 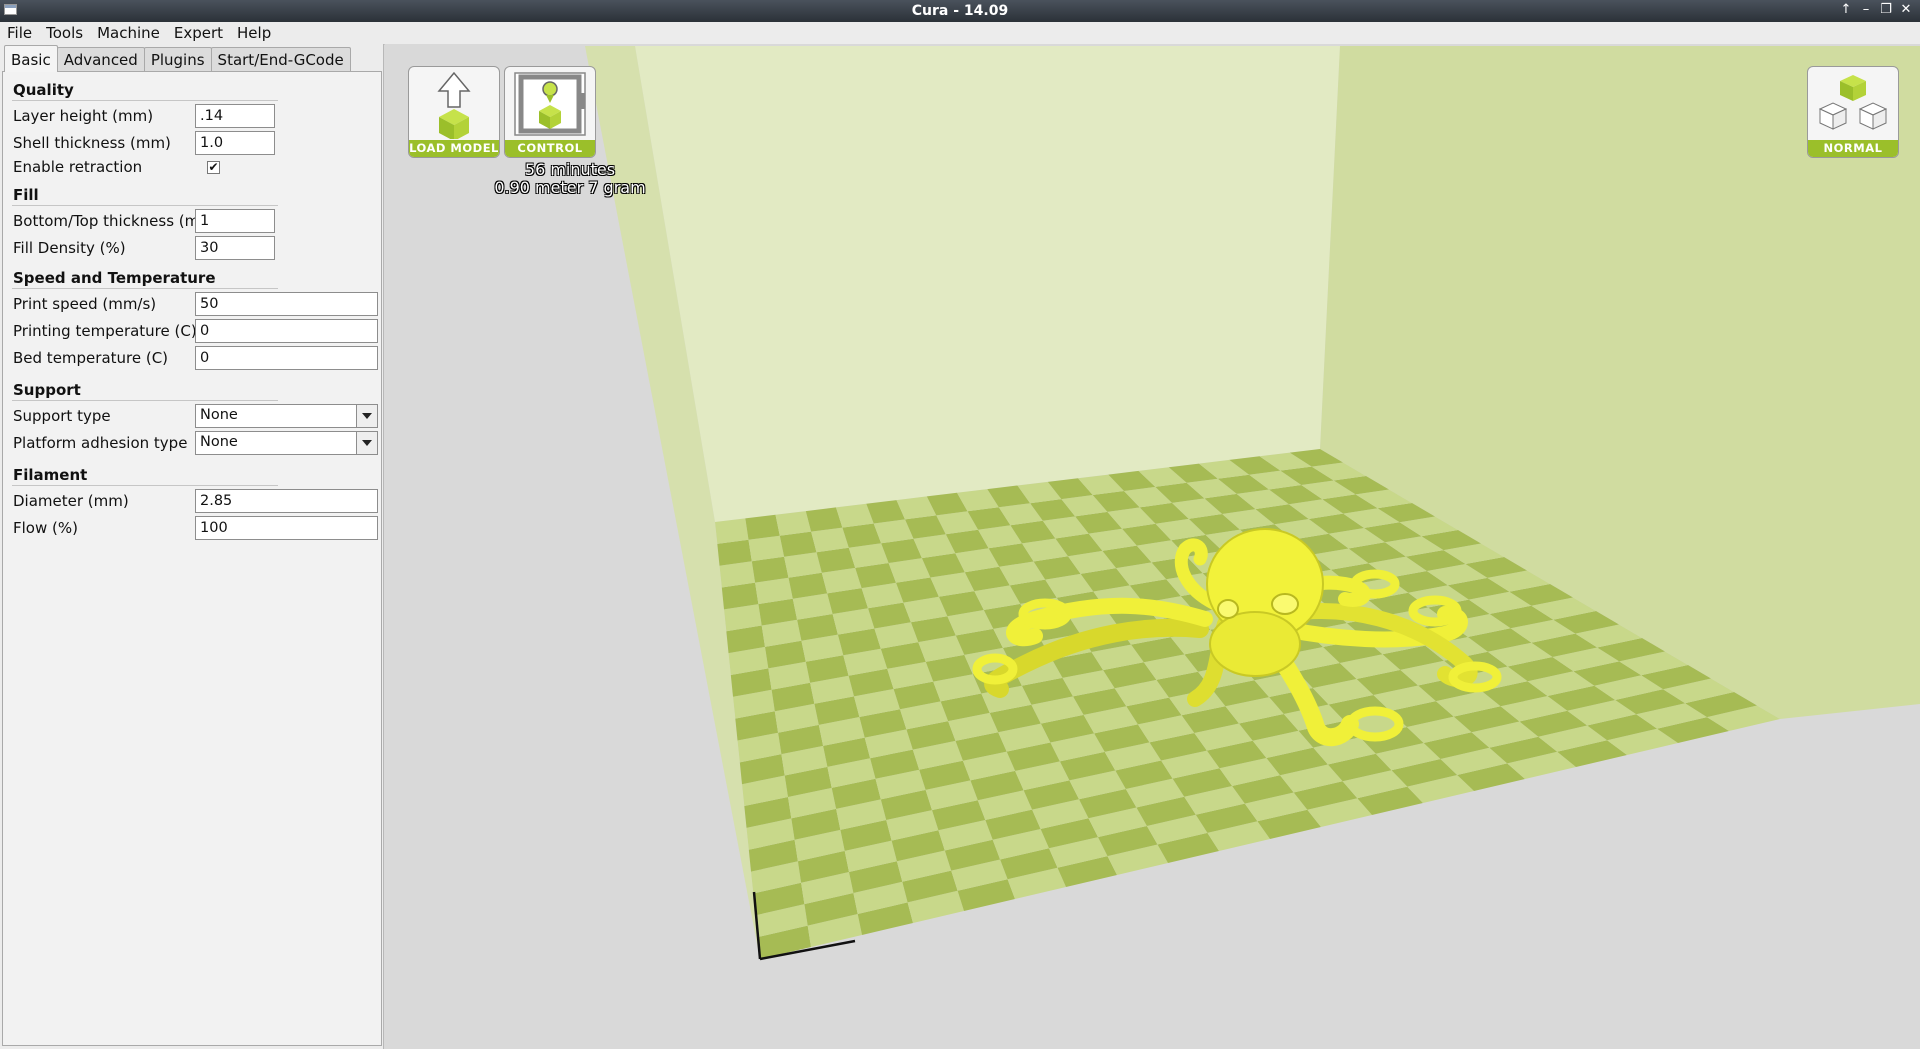 I want to click on menu-tools: Tools, so click(x=64, y=33).